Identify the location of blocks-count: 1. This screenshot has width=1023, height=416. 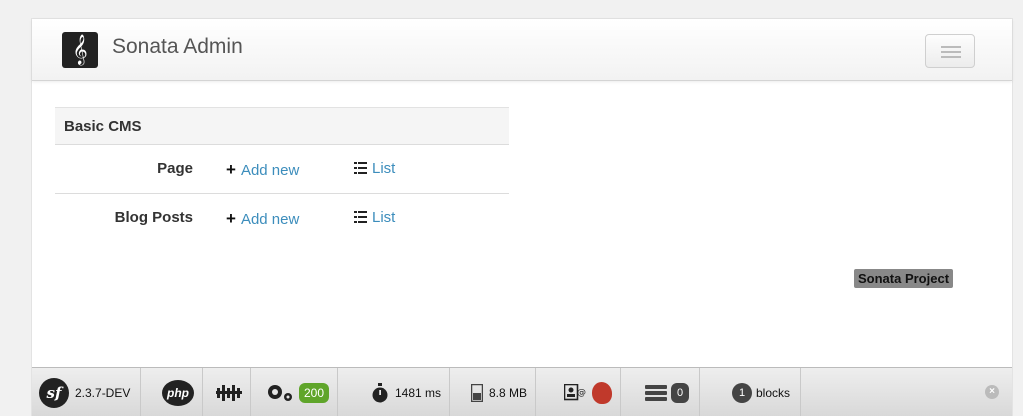
(742, 393).